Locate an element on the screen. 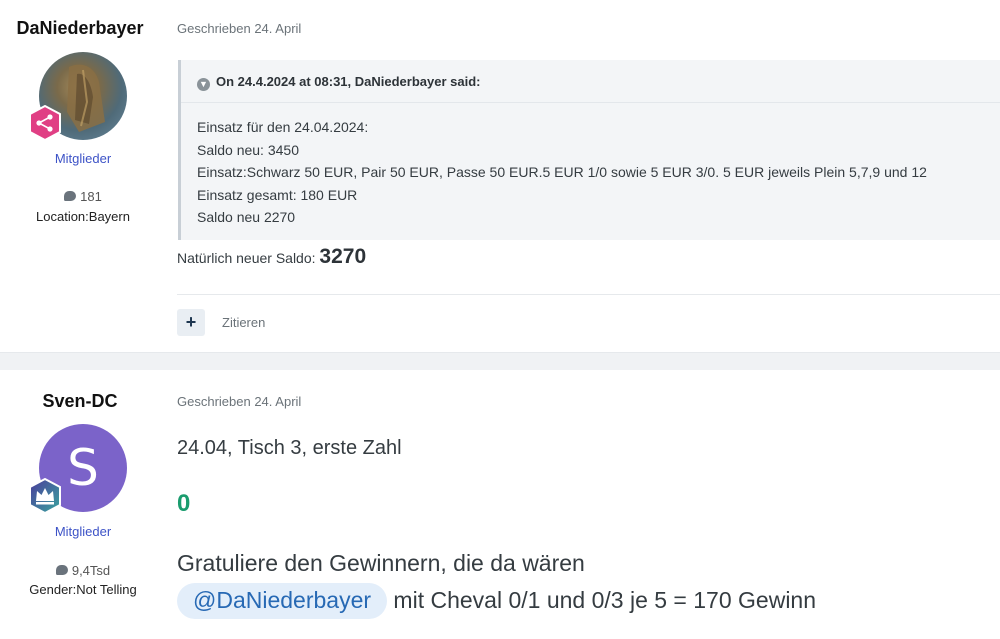  quote-line: Saldo neu 2270 is located at coordinates (246, 217).